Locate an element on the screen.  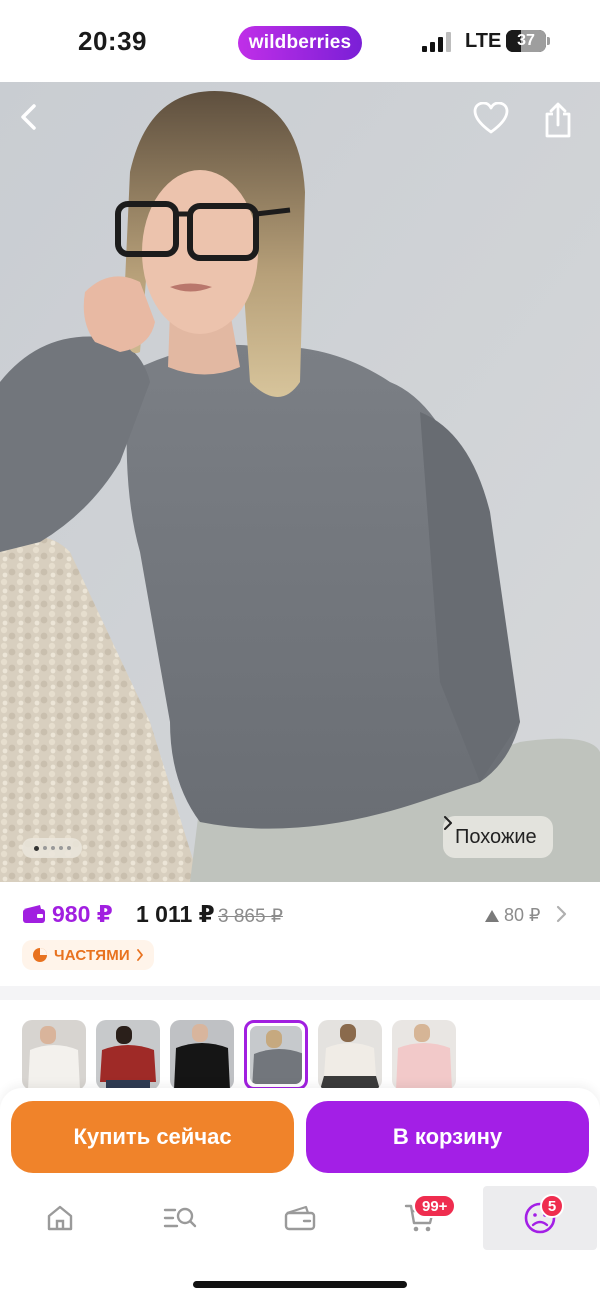
color-variants is located at coordinates (300, 1050).